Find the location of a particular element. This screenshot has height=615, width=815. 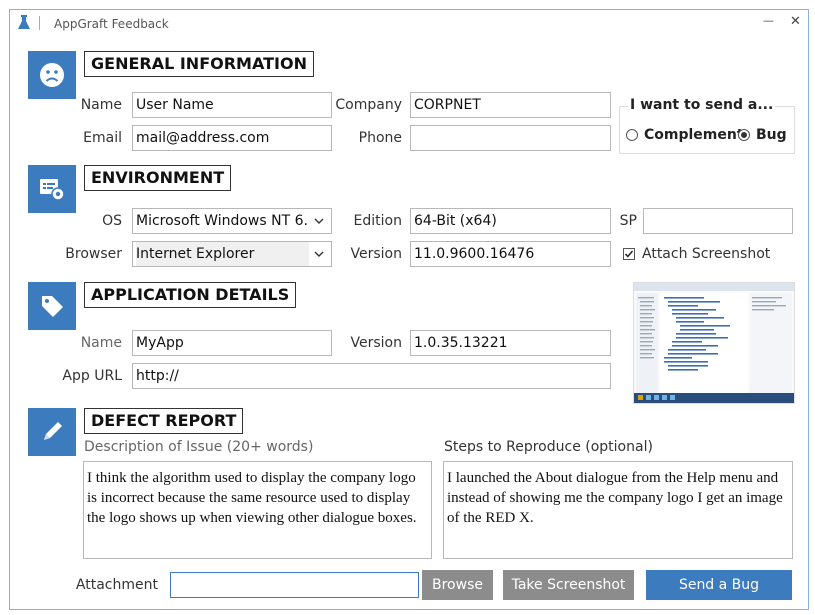

send-bug-button: Send a Bug is located at coordinates (719, 585).